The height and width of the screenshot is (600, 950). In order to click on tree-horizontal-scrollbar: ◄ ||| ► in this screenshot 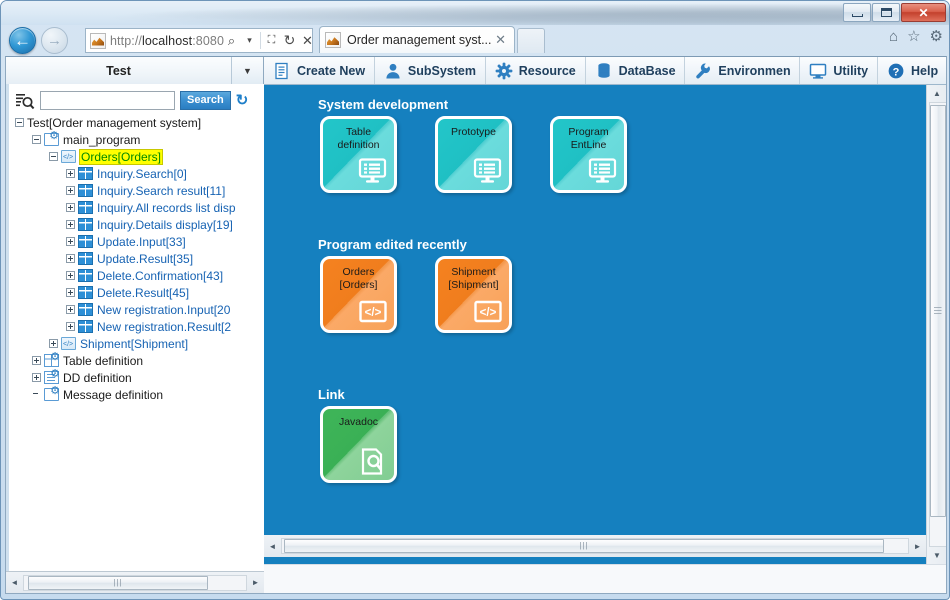, I will do `click(135, 582)`.